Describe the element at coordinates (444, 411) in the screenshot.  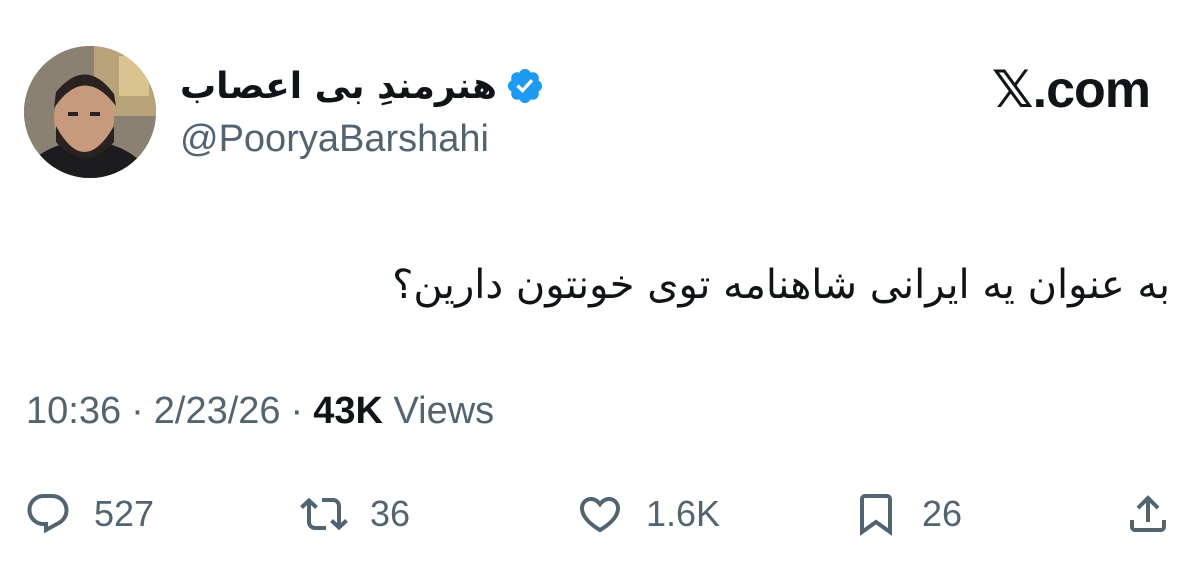
I see `views-label: Views` at that location.